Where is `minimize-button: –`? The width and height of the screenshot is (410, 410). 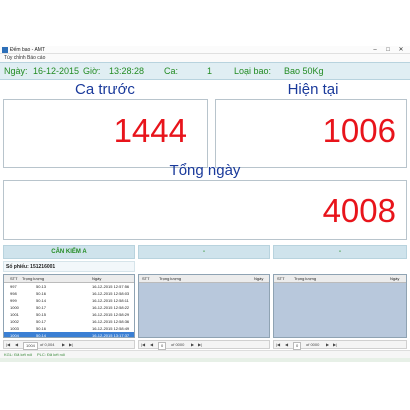
minimize-button: – is located at coordinates (375, 50).